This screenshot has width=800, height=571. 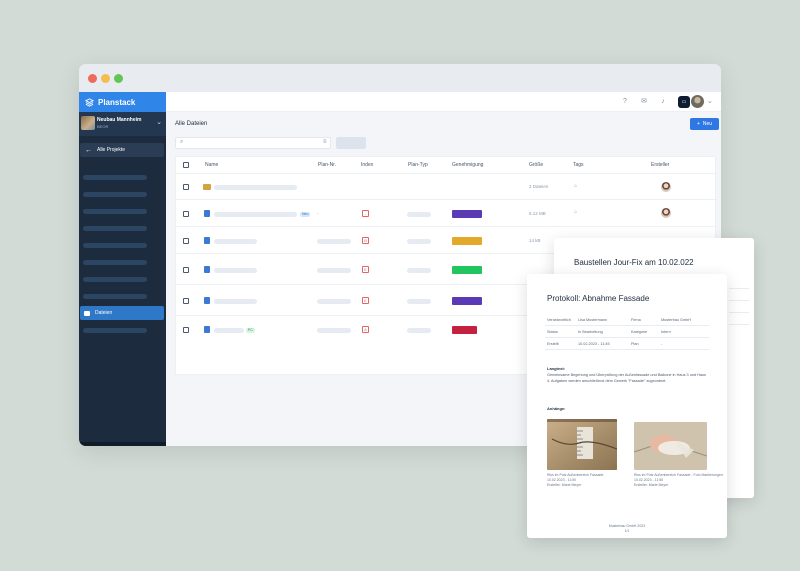 What do you see at coordinates (211, 165) in the screenshot?
I see `column-header: Name` at bounding box center [211, 165].